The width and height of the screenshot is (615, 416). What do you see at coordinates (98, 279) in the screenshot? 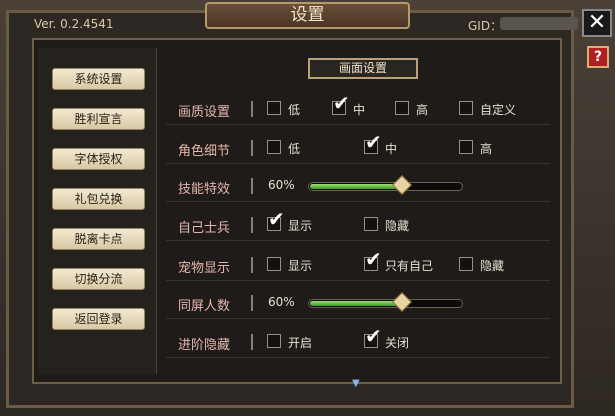
I see `sidebar-item-switch-server: 切换分流` at bounding box center [98, 279].